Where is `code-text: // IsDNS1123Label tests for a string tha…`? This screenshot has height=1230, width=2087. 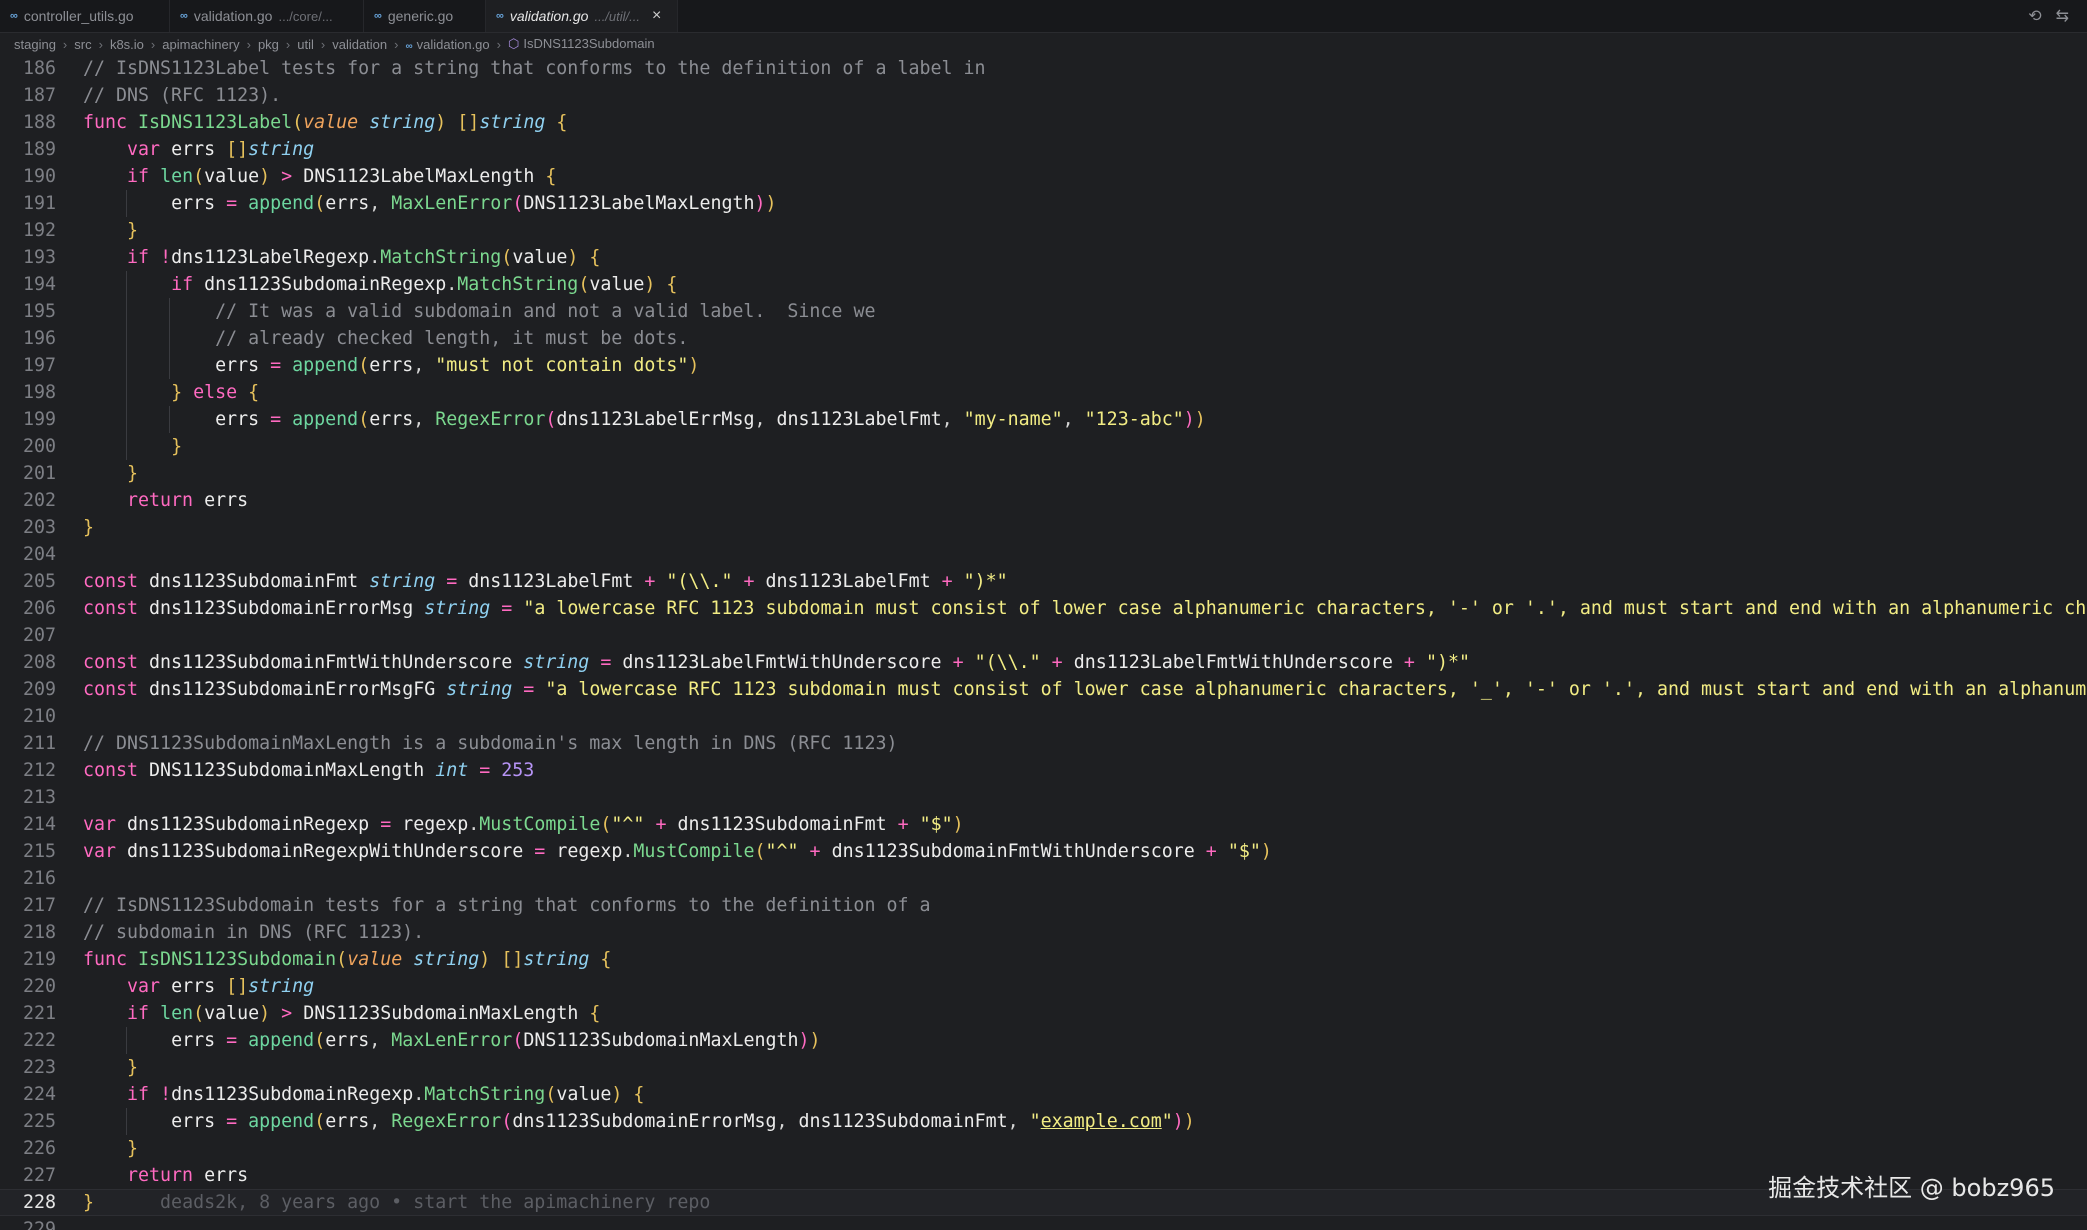
code-text: // IsDNS1123Label tests for a string tha… is located at coordinates (534, 68).